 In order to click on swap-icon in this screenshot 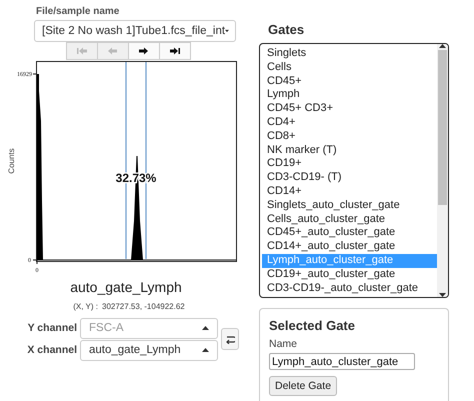, I will do `click(230, 339)`.